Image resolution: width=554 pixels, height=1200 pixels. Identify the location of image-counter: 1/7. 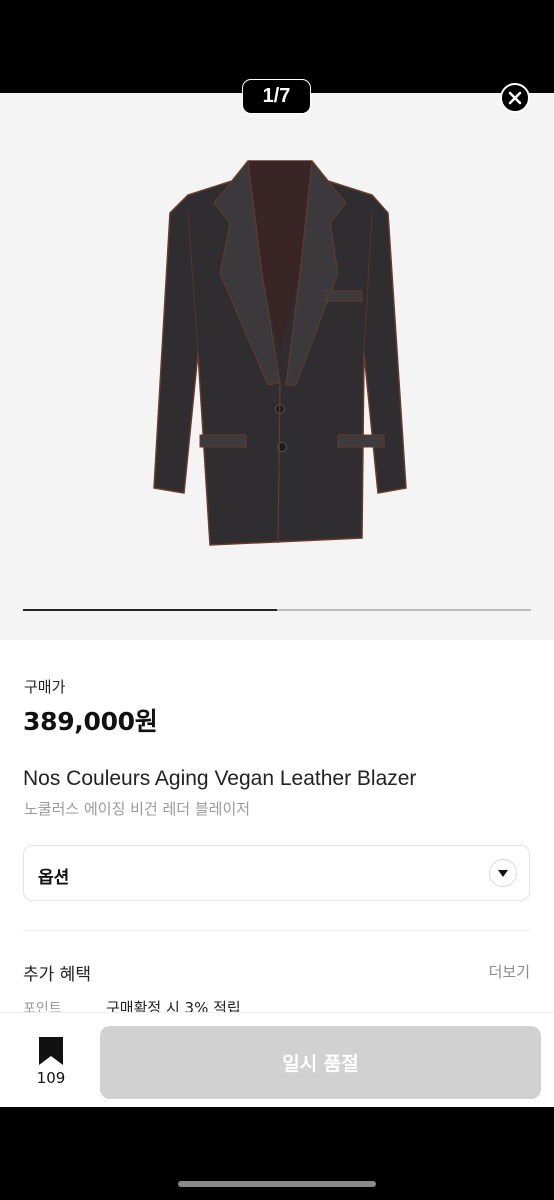
(276, 96).